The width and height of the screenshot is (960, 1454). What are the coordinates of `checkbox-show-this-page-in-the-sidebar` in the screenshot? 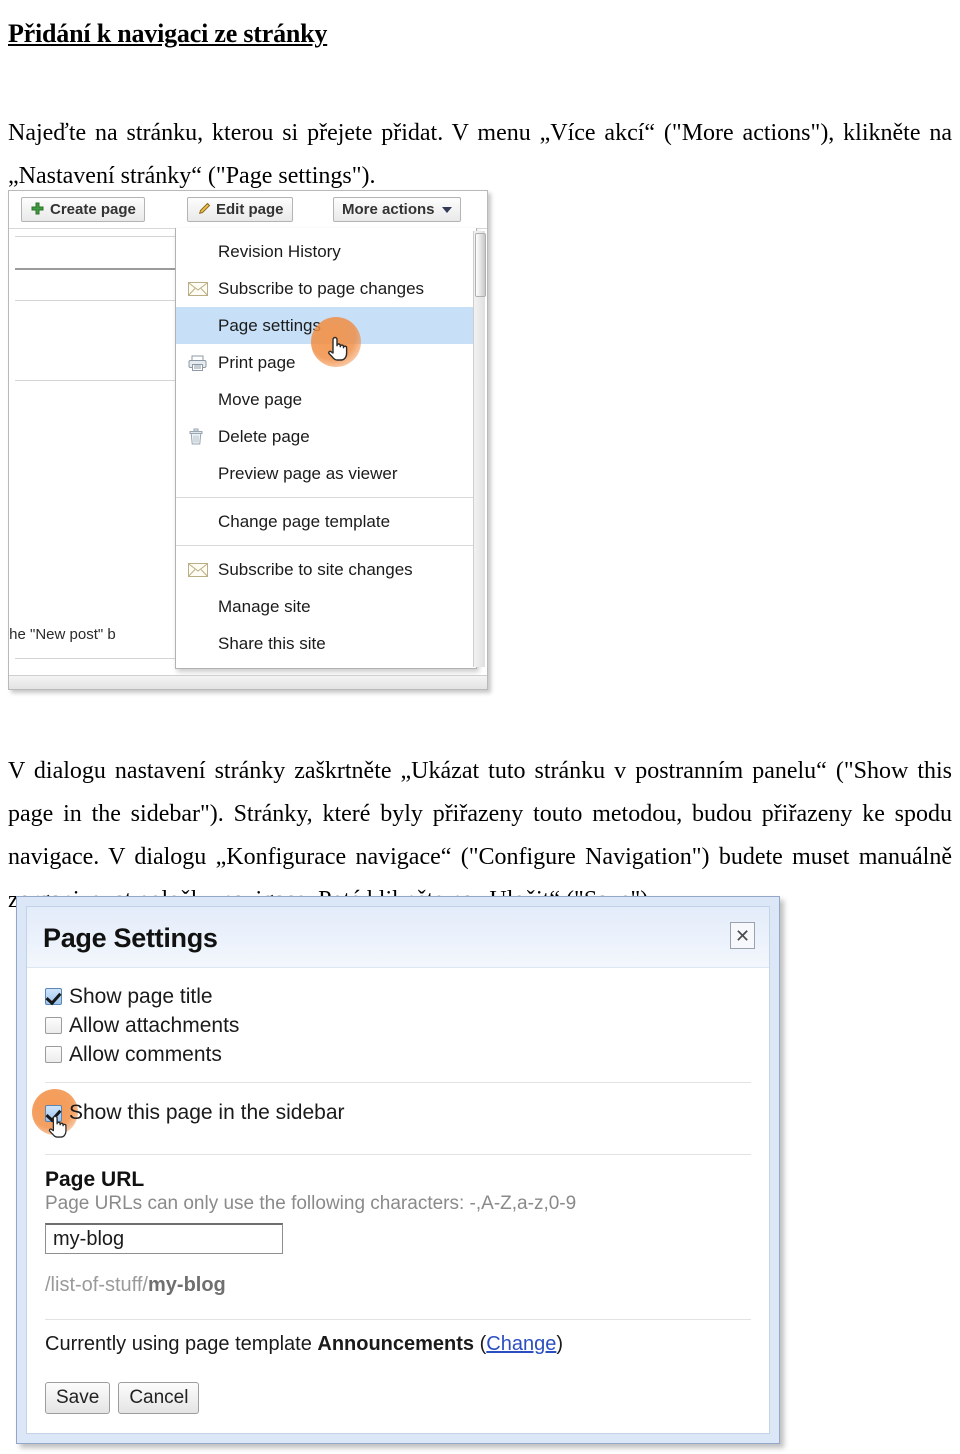 It's located at (53, 1113).